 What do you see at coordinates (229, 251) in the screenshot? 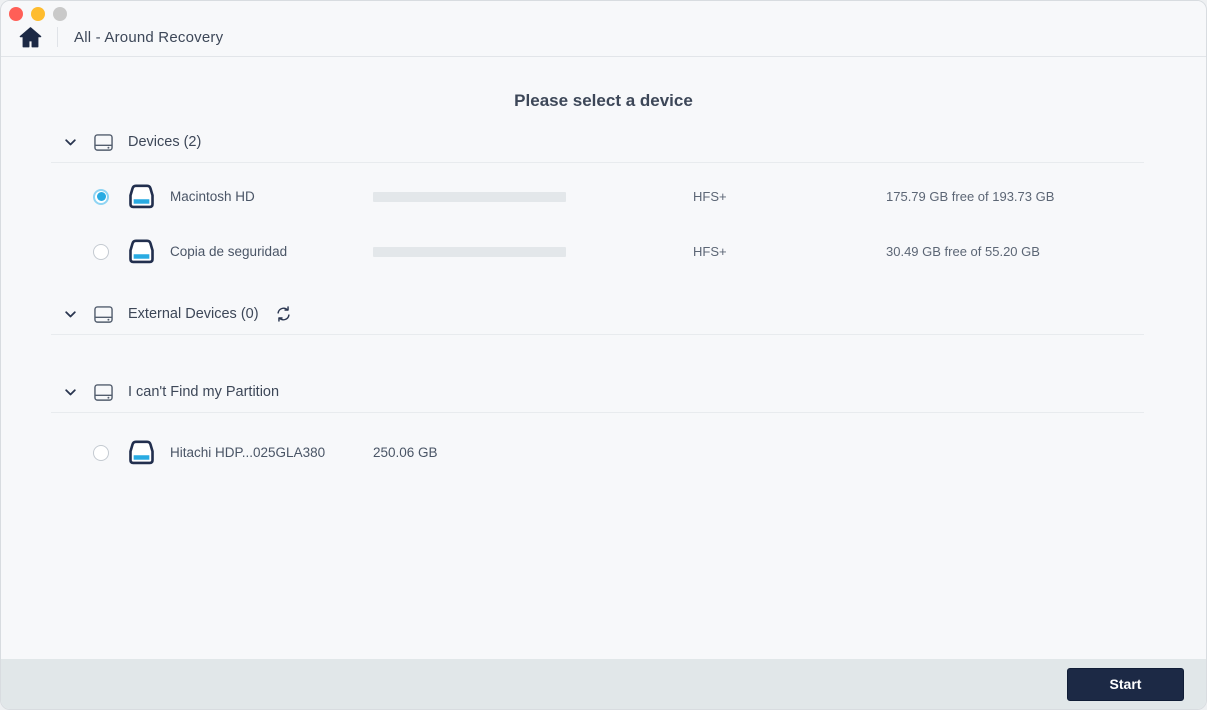
I see `device-name: Copia de seguridad` at bounding box center [229, 251].